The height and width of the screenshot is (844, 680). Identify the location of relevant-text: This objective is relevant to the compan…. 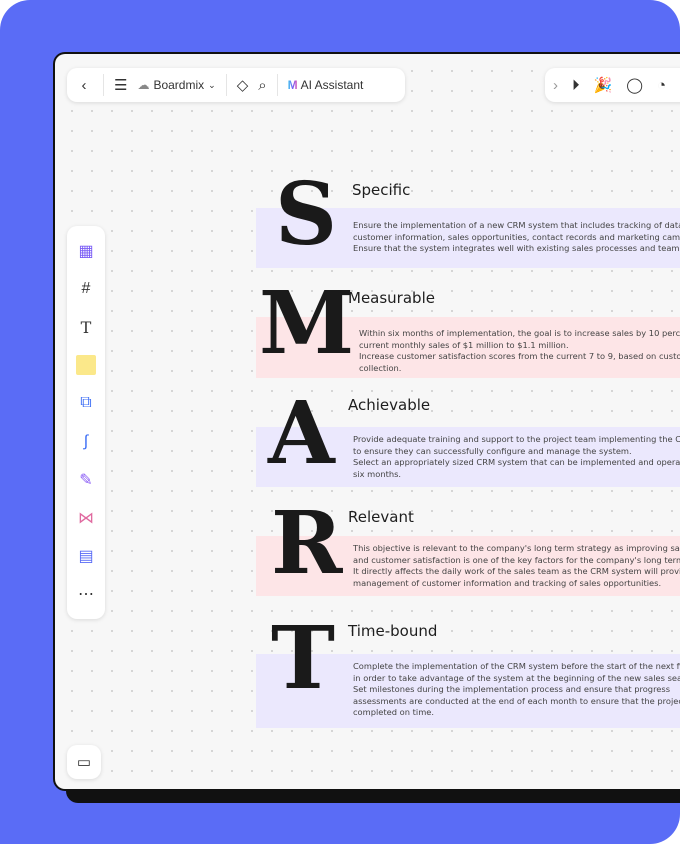
(516, 565).